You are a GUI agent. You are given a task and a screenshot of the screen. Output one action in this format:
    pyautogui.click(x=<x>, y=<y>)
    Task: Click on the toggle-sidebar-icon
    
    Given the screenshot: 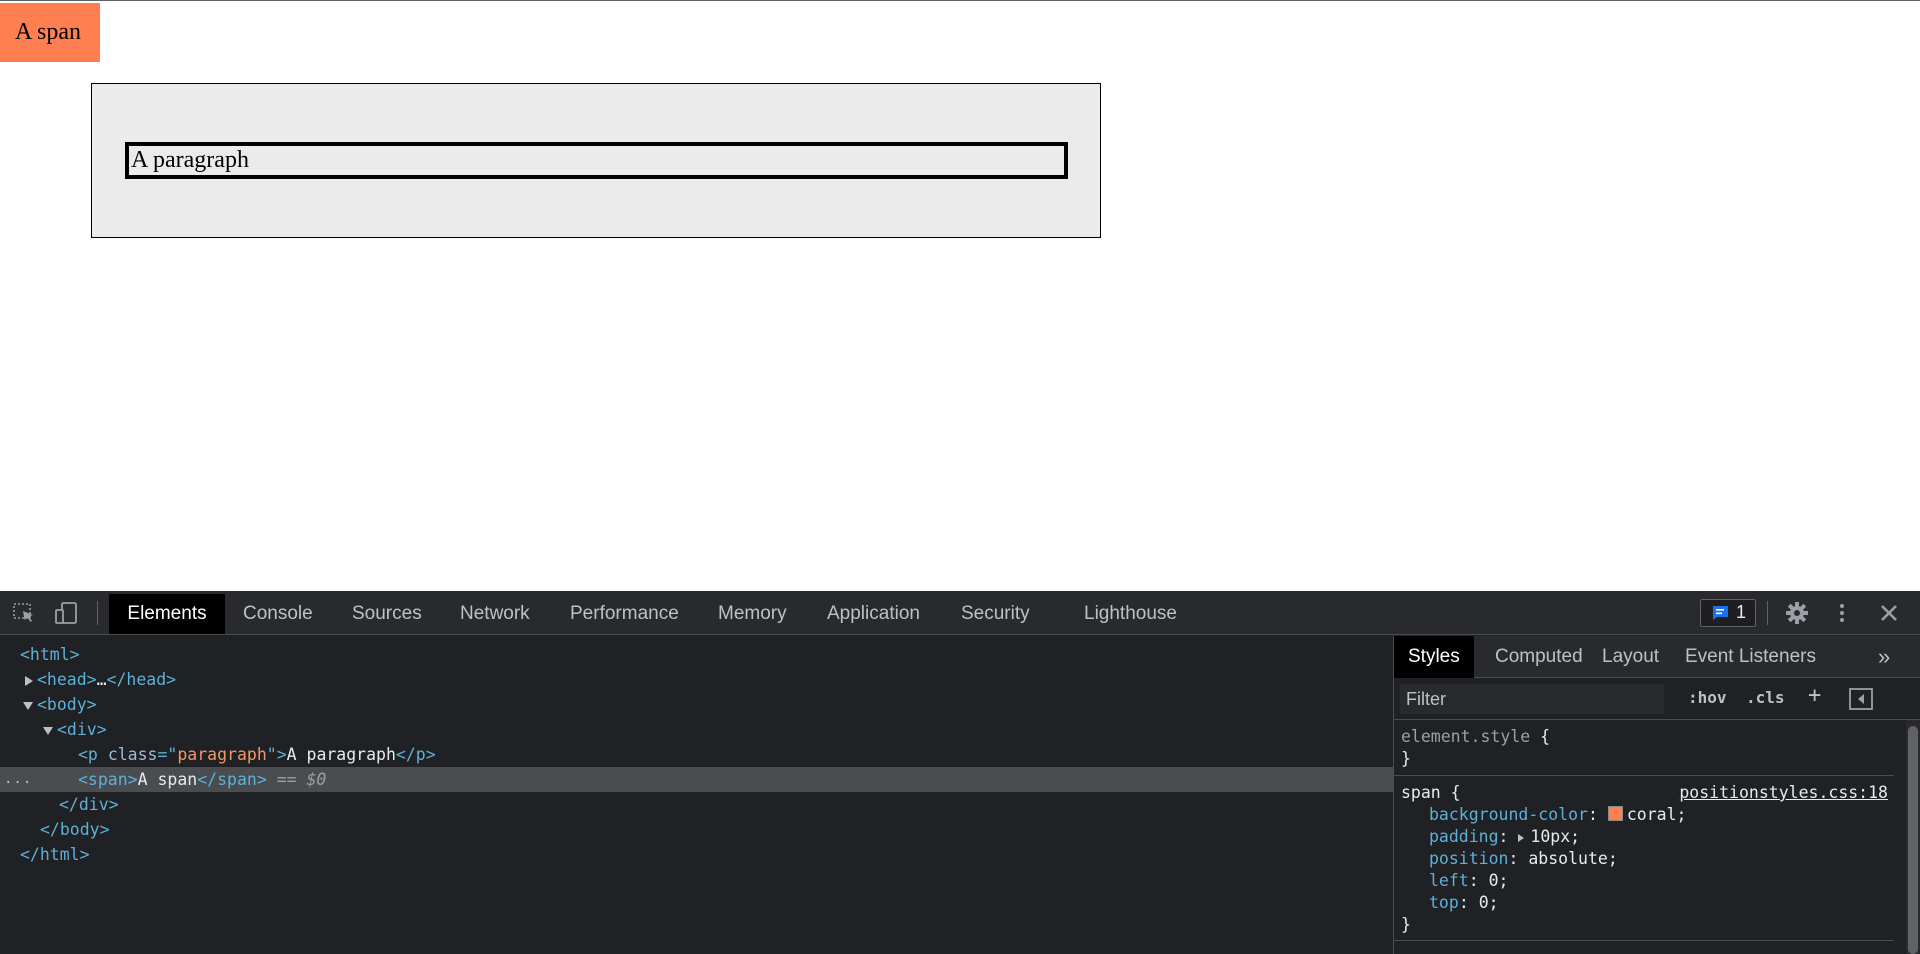 What is the action you would take?
    pyautogui.click(x=1861, y=699)
    